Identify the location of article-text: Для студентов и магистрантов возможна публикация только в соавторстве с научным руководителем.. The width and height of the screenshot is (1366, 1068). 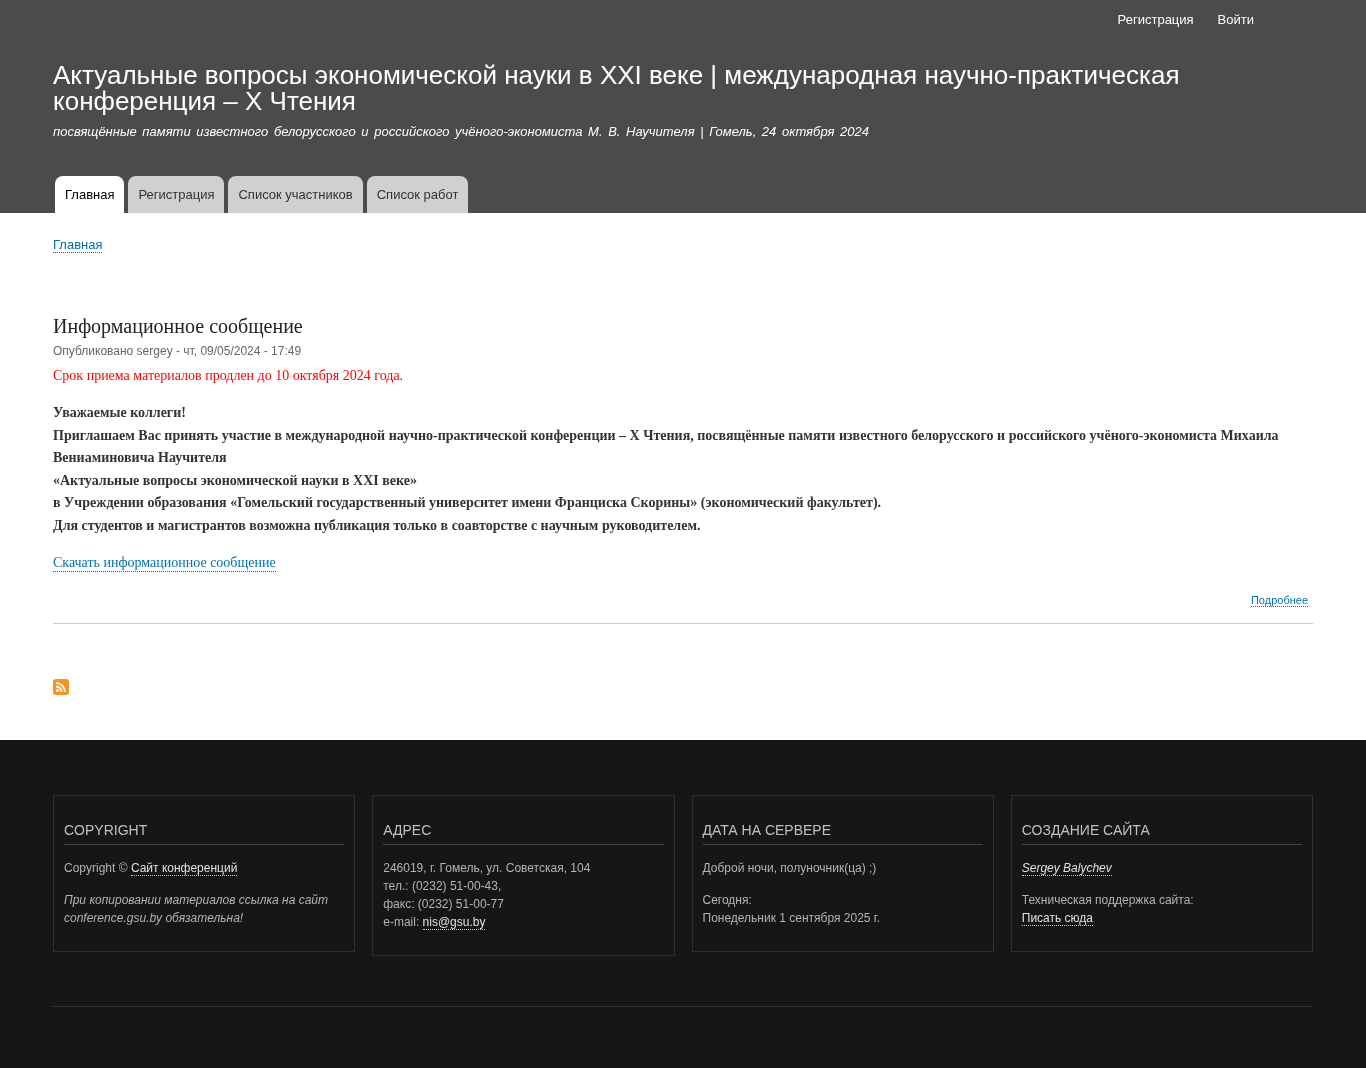
(377, 525).